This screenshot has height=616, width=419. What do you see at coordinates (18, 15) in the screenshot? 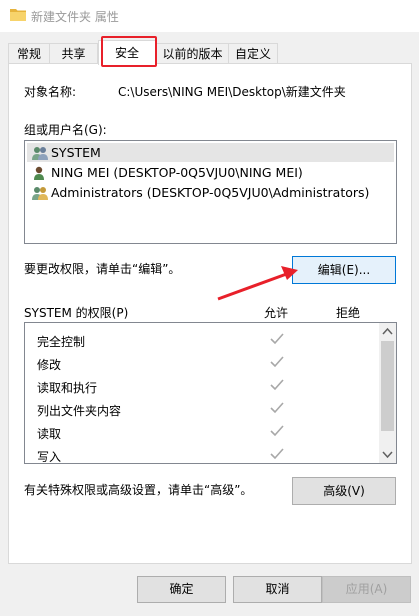
I see `folder-icon` at bounding box center [18, 15].